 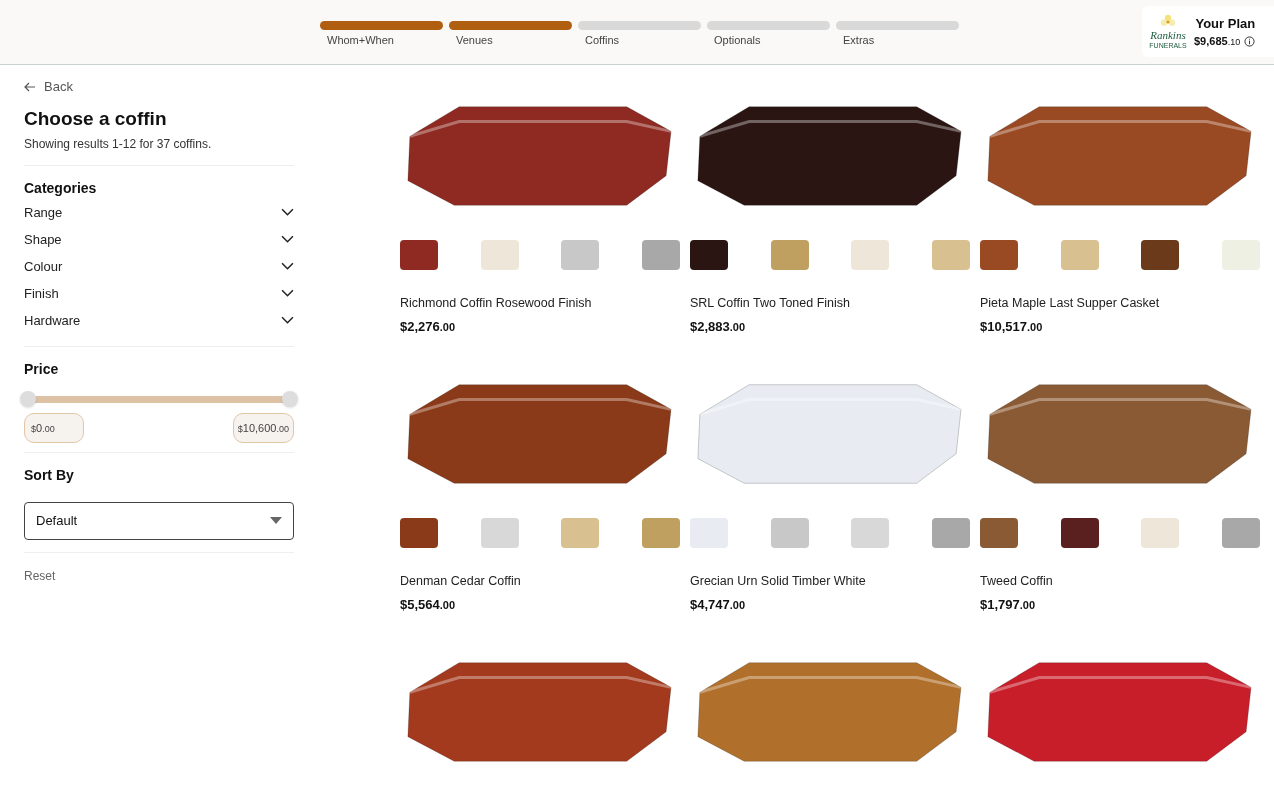 I want to click on arrow-left-icon, so click(x=30, y=86).